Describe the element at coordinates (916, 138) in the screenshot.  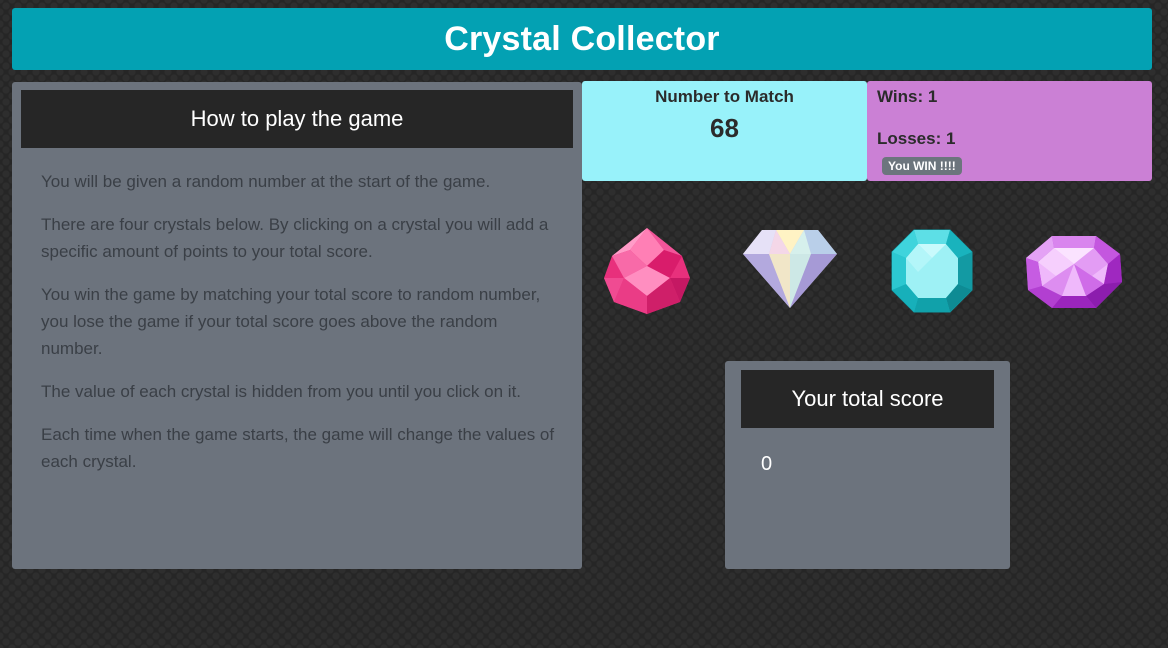
I see `losses-count: Losses: 1` at that location.